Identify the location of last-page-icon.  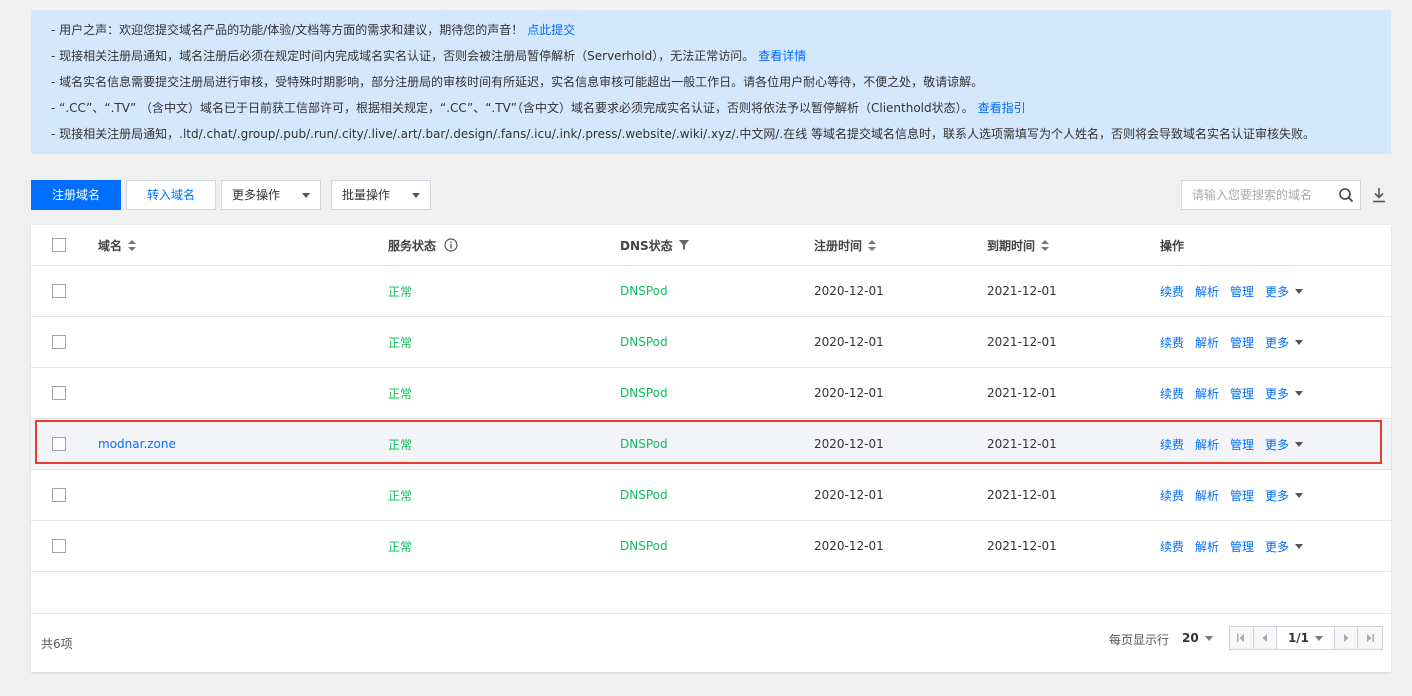
(1371, 638).